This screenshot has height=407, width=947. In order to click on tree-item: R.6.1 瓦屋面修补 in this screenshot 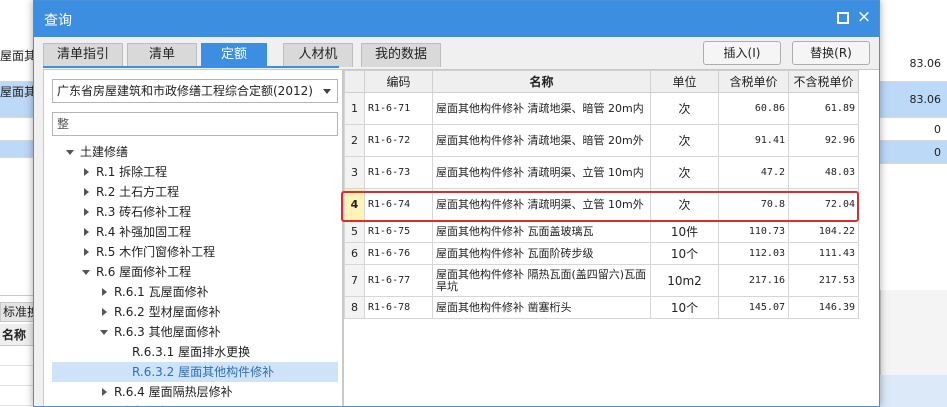, I will do `click(189, 292)`.